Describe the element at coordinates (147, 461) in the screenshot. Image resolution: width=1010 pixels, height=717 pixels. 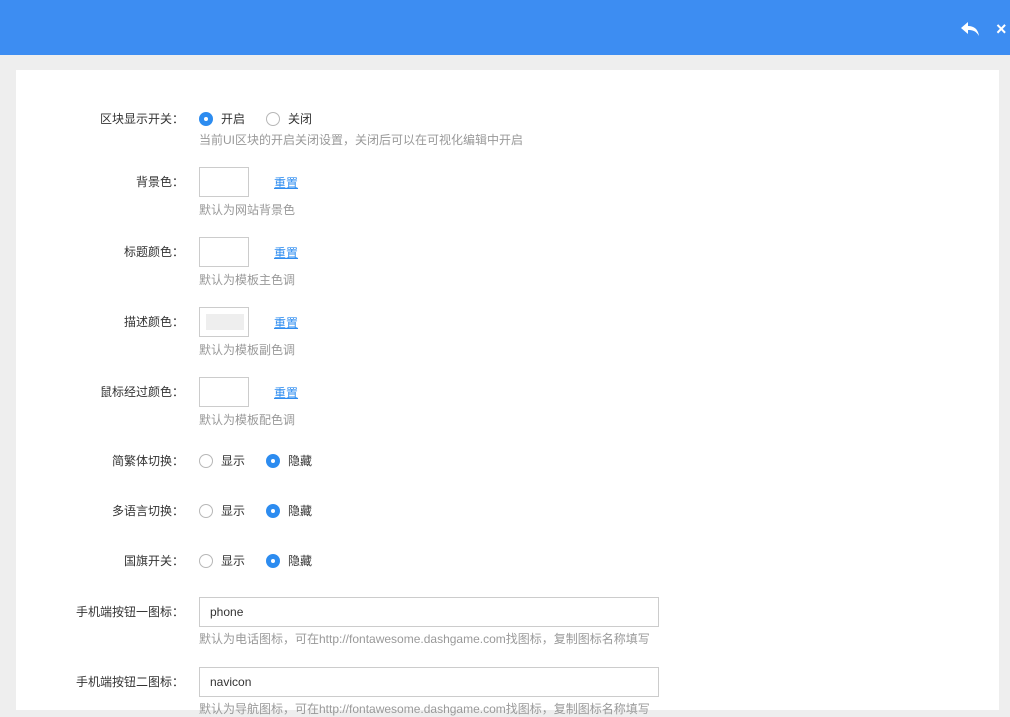
I see `trad-switch-label: 简繁体切换：` at that location.